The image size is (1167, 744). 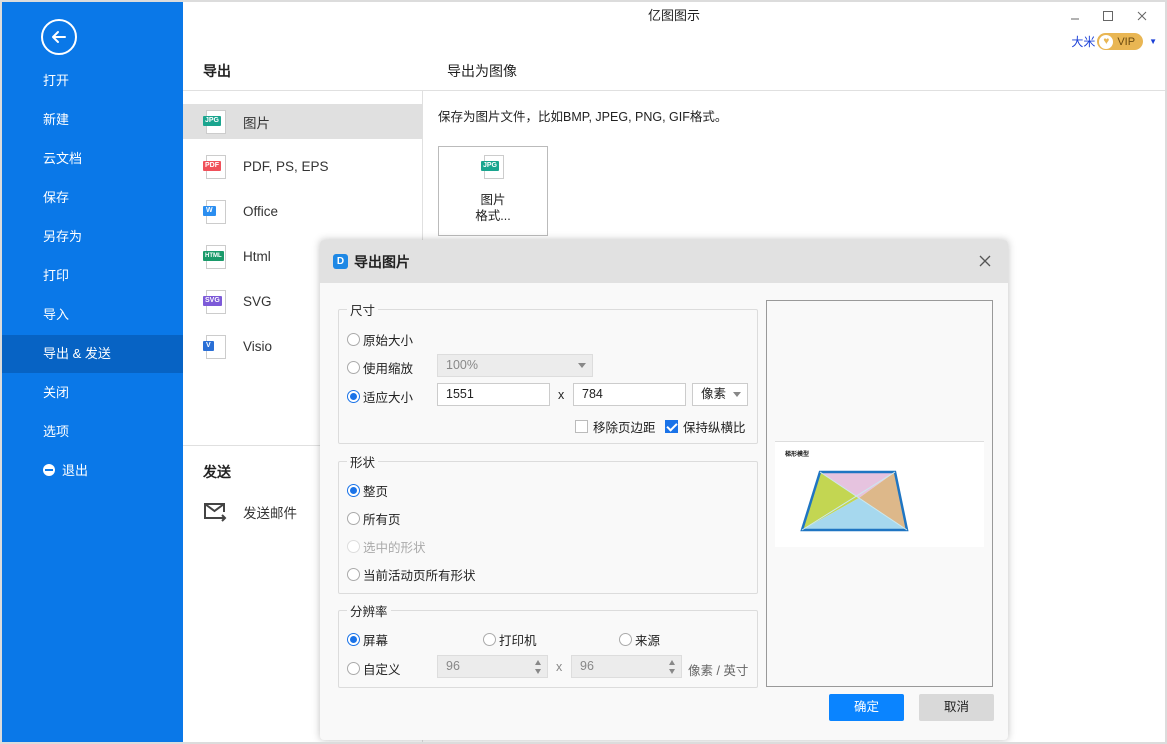 What do you see at coordinates (92, 315) in the screenshot?
I see `sidebar-item-import: 导入` at bounding box center [92, 315].